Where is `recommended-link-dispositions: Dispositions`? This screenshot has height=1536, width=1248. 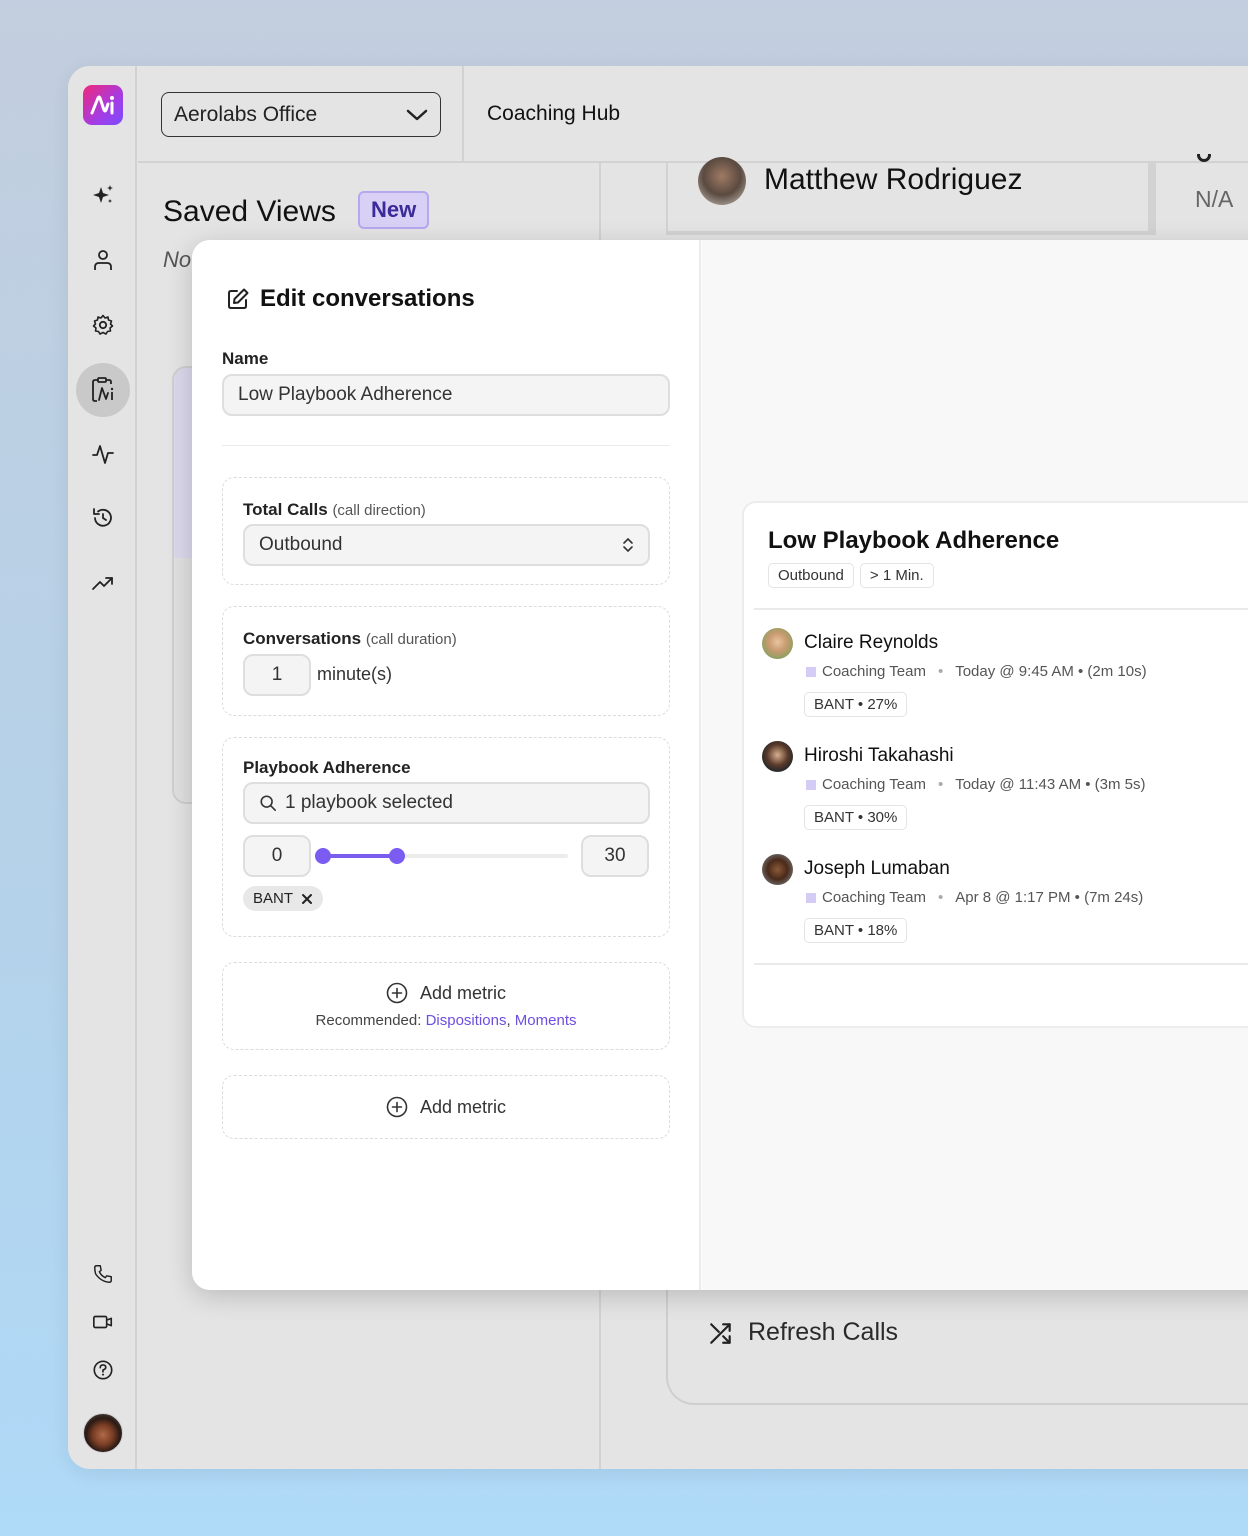
recommended-link-dispositions: Dispositions is located at coordinates (466, 1020).